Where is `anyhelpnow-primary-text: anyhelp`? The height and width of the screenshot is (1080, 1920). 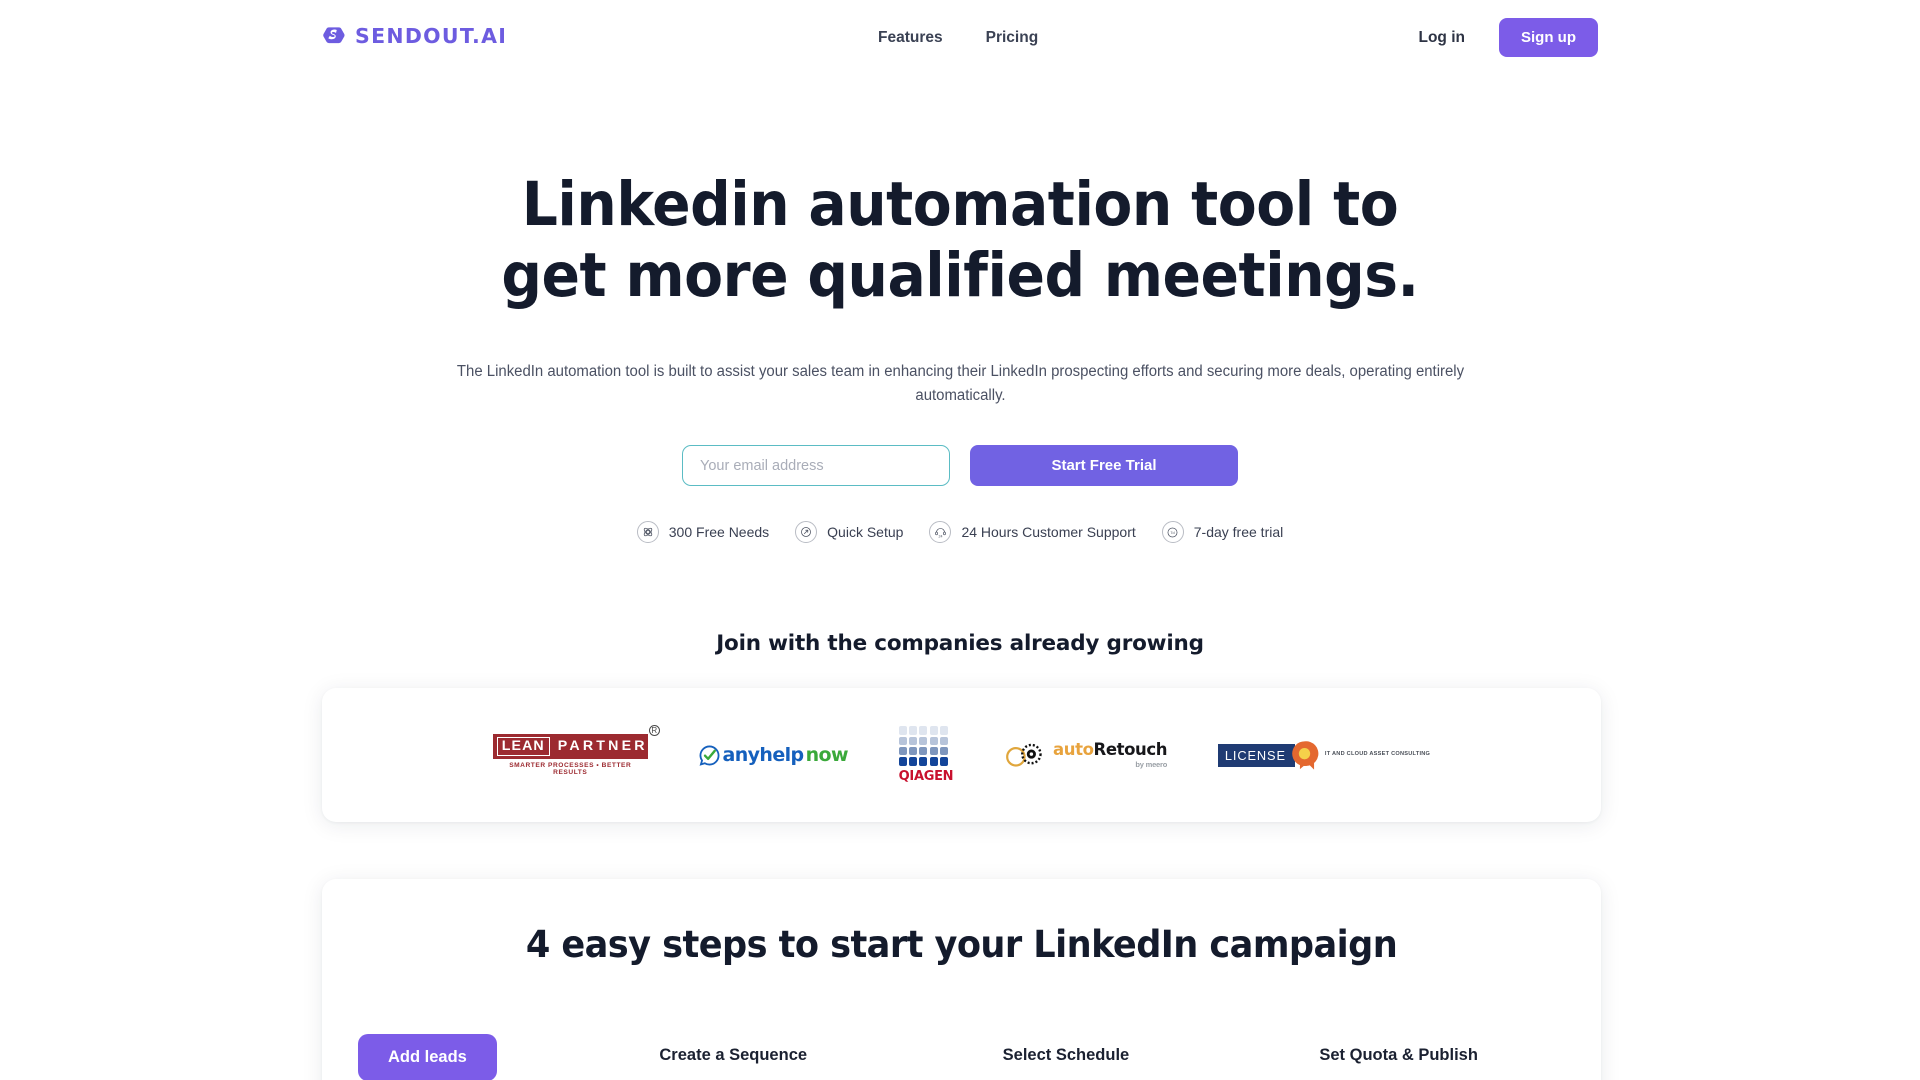 anyhelpnow-primary-text: anyhelp is located at coordinates (763, 755).